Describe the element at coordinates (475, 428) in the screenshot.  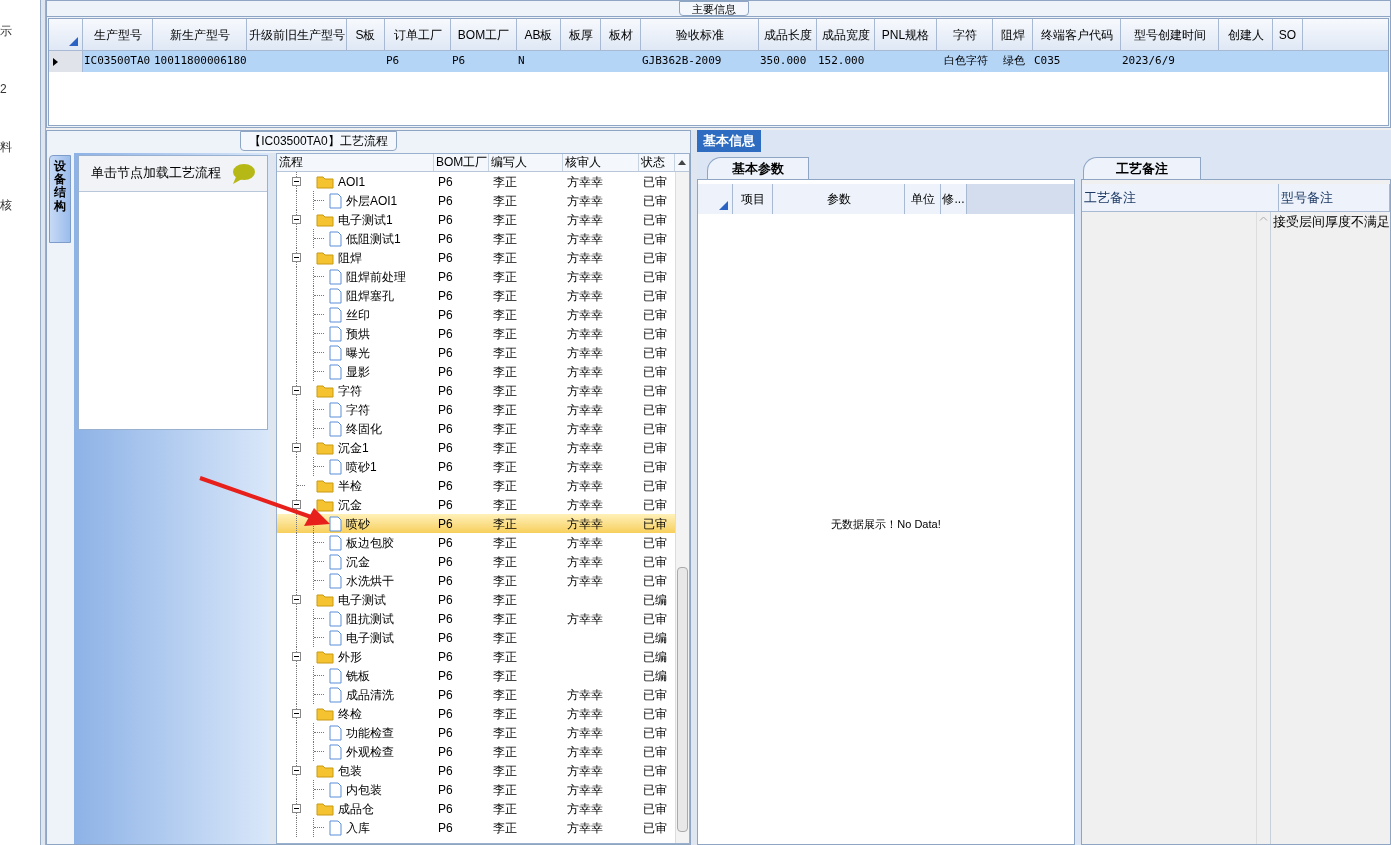
I see `tree-row: 终固化 P6 李正 方幸幸 已审` at that location.